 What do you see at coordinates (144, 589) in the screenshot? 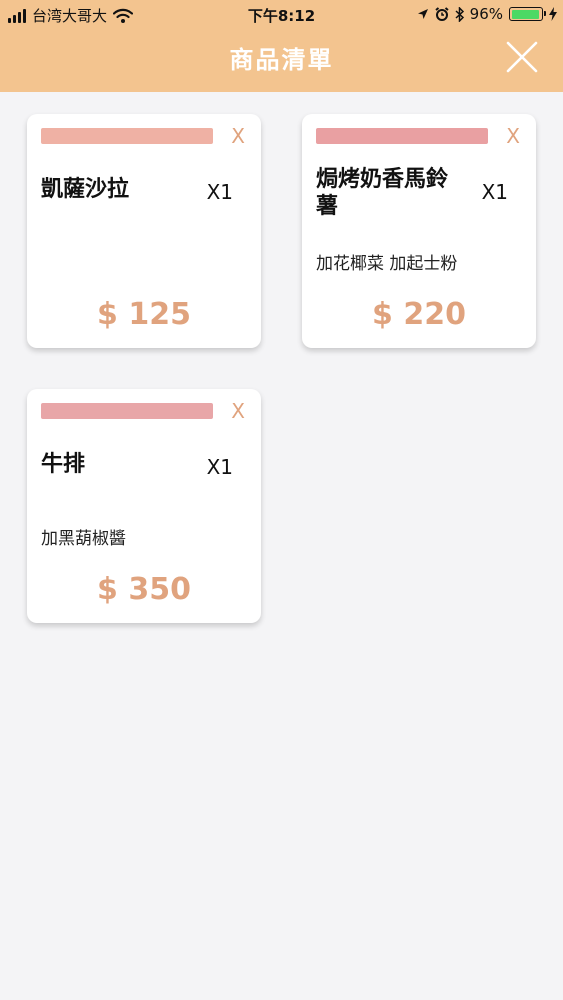
I see `item-price: $ 350` at bounding box center [144, 589].